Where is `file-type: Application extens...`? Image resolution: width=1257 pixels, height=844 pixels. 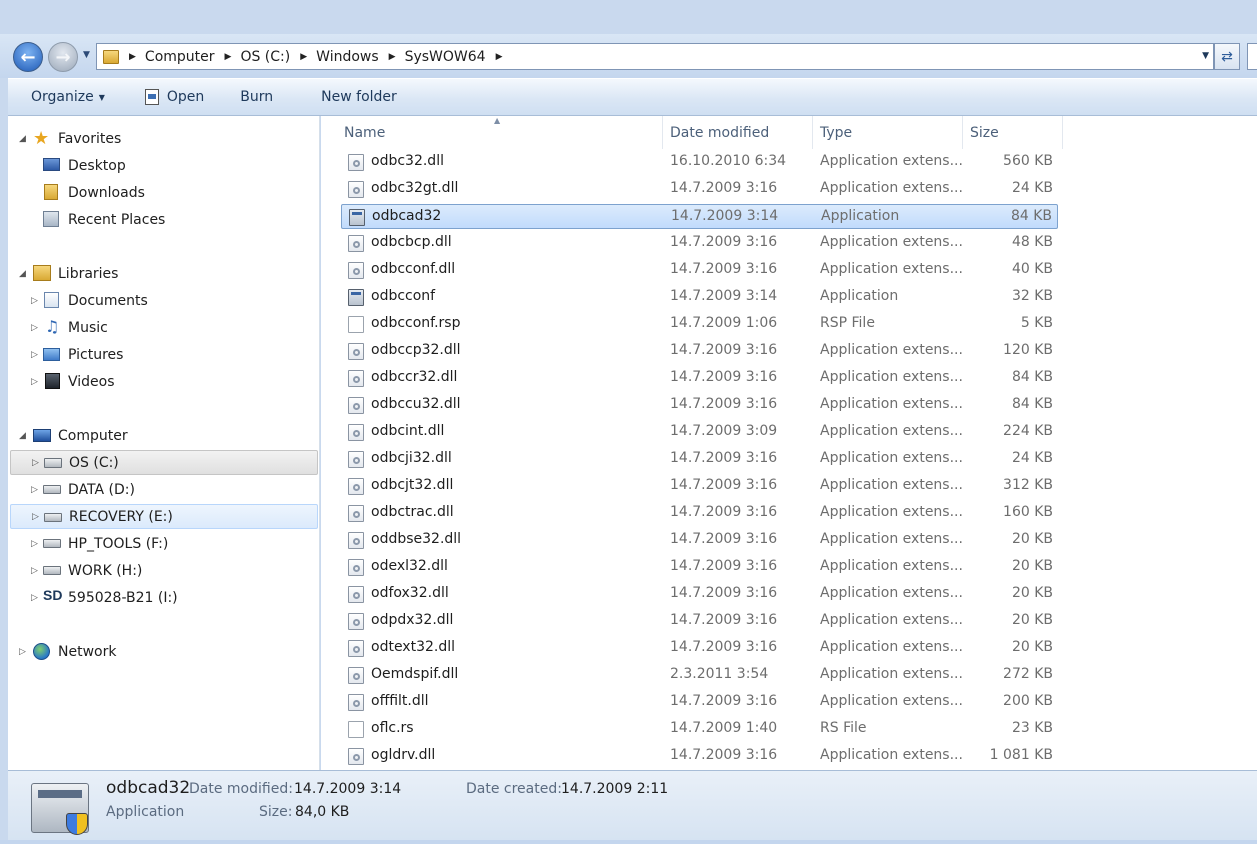
file-type: Application extens... is located at coordinates (891, 593).